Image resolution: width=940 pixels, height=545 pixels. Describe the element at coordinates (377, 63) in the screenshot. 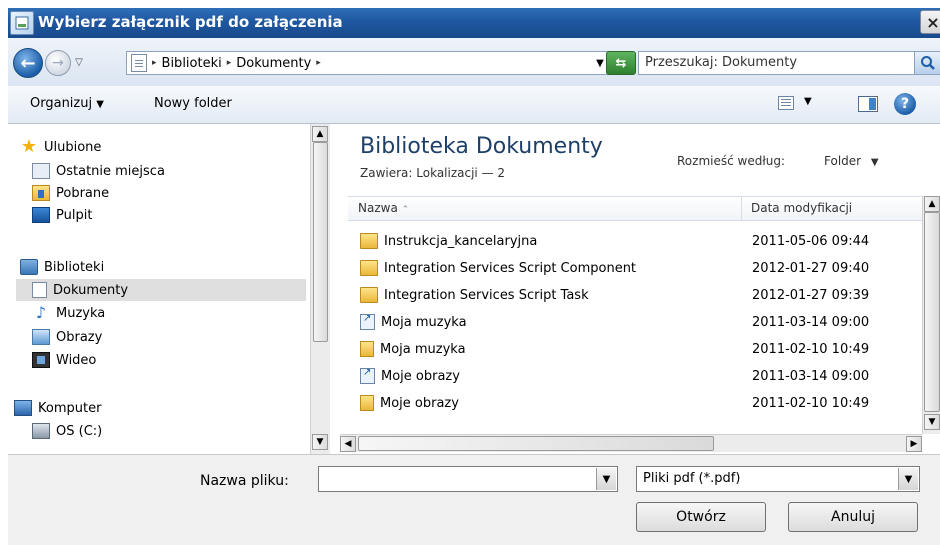

I see `breadcrumb: ▸ Biblioteki ▸ Dokumenty ▸` at that location.